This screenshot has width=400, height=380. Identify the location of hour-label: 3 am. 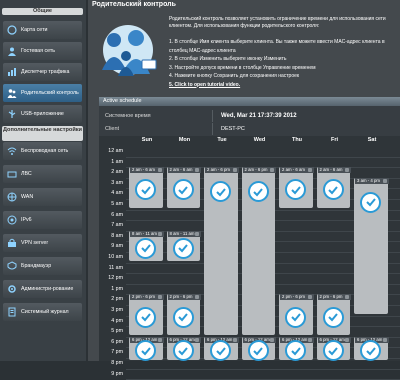
(117, 182).